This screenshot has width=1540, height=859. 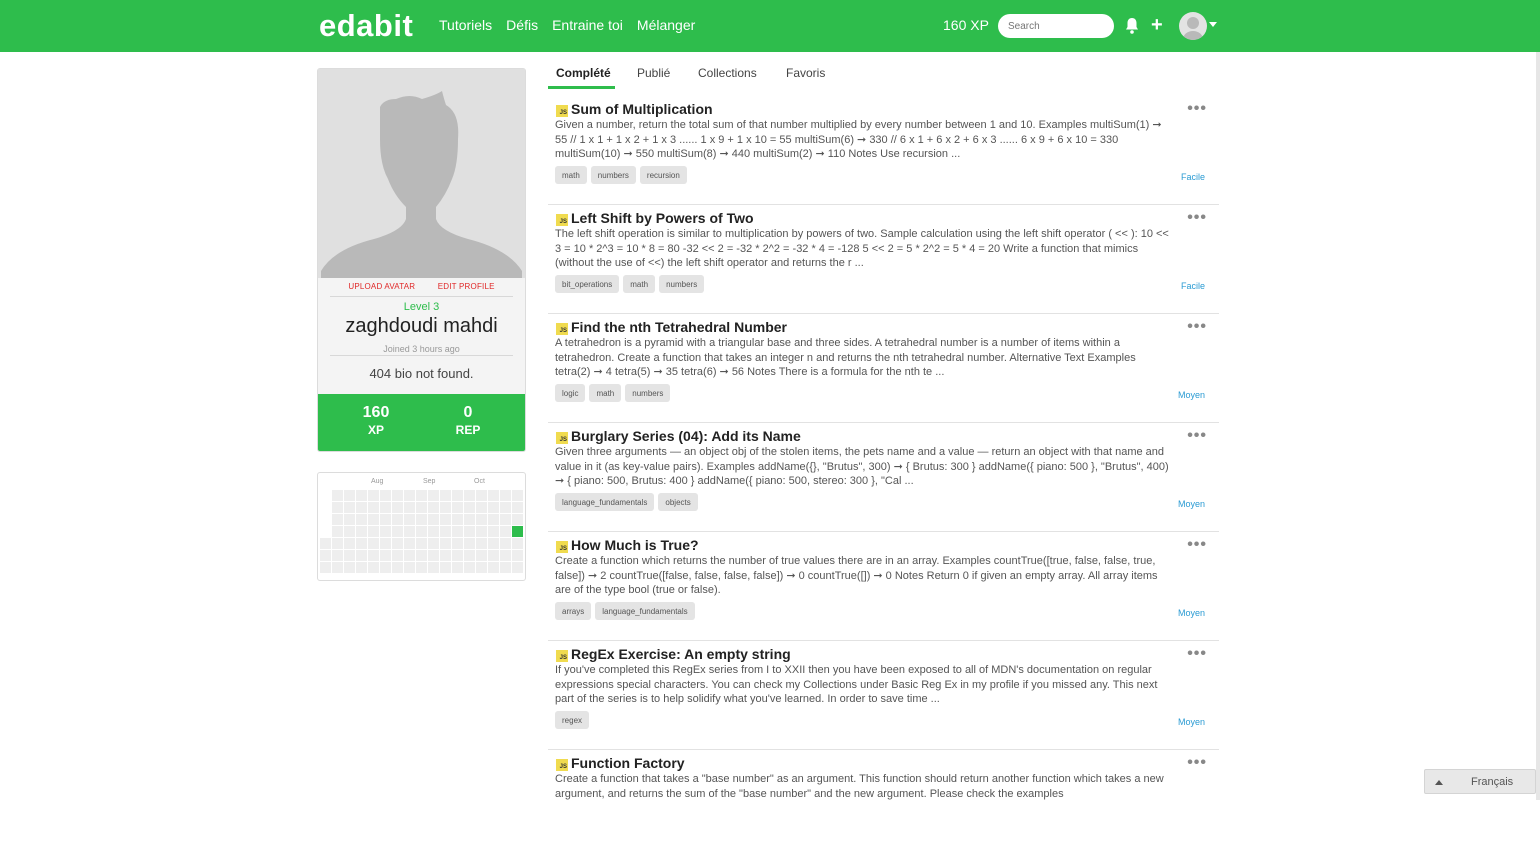 What do you see at coordinates (572, 720) in the screenshot?
I see `tag: regex` at bounding box center [572, 720].